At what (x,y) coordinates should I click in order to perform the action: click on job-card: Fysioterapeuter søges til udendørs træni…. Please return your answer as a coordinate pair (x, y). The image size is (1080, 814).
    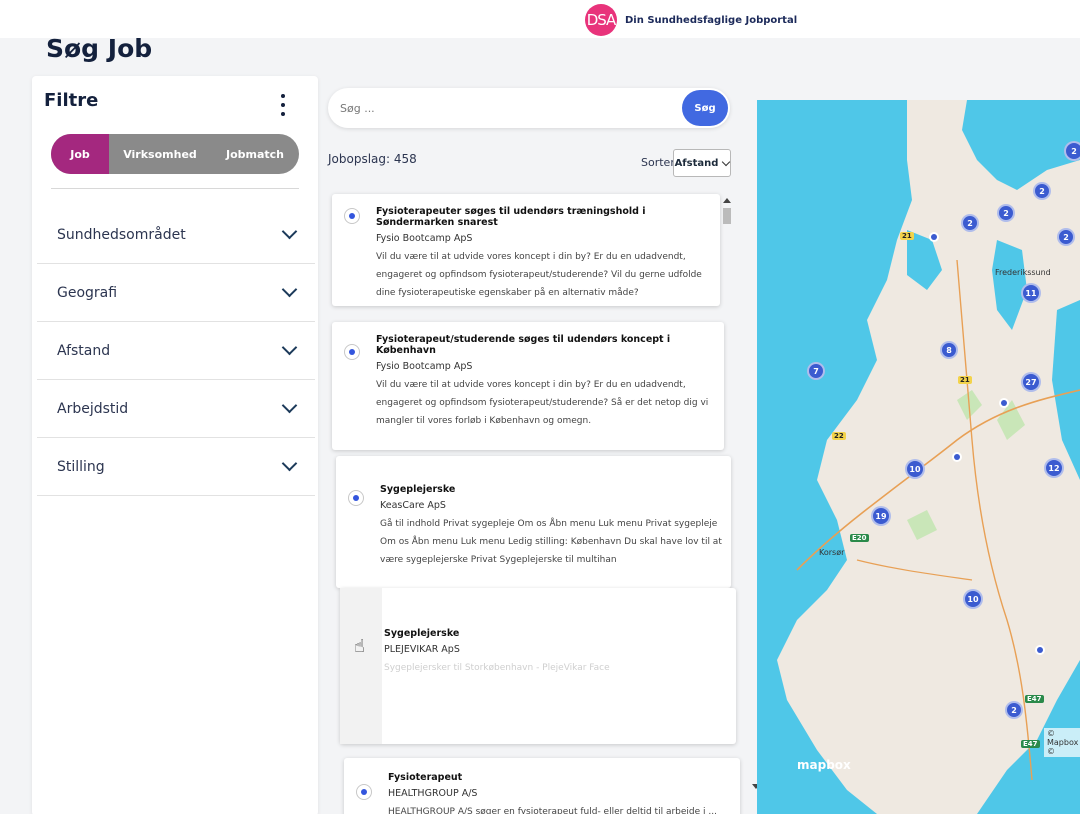
    Looking at the image, I should click on (526, 250).